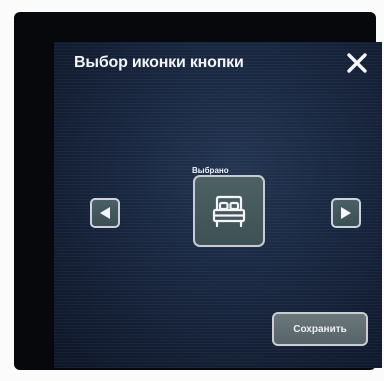 Image resolution: width=384 pixels, height=381 pixels. What do you see at coordinates (210, 170) in the screenshot?
I see `selected-label: Выбрано` at bounding box center [210, 170].